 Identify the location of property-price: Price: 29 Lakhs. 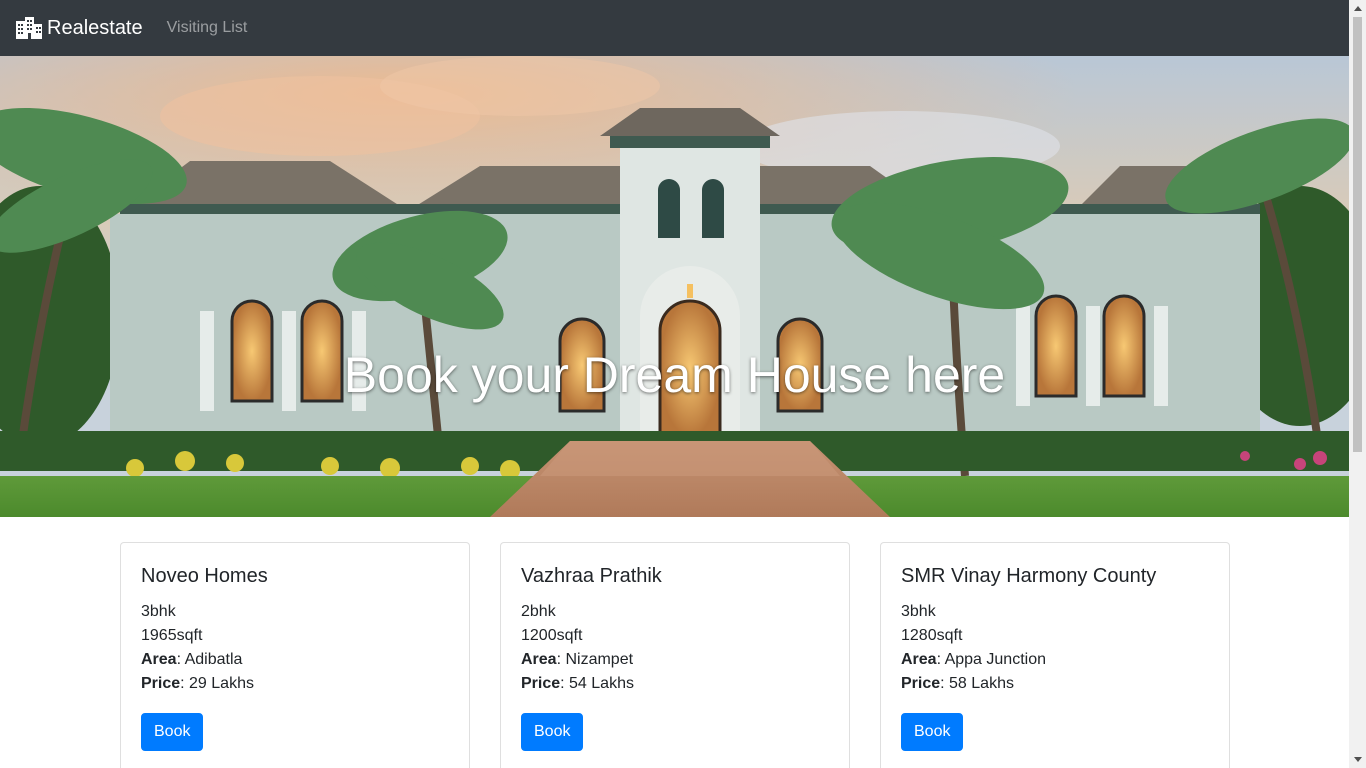
(295, 684).